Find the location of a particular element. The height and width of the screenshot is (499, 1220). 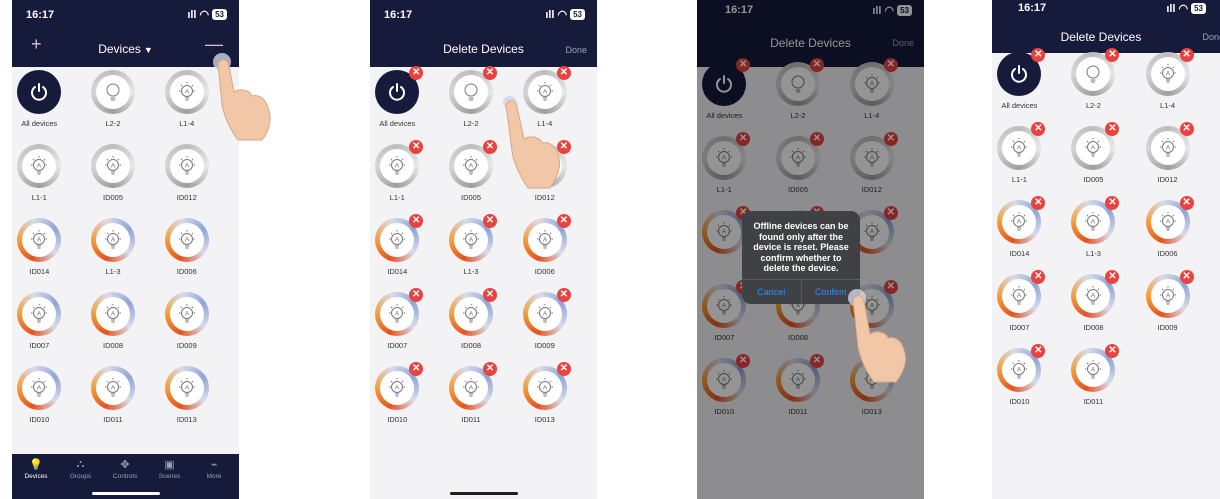

device-tile: A ID010 is located at coordinates (40, 395).